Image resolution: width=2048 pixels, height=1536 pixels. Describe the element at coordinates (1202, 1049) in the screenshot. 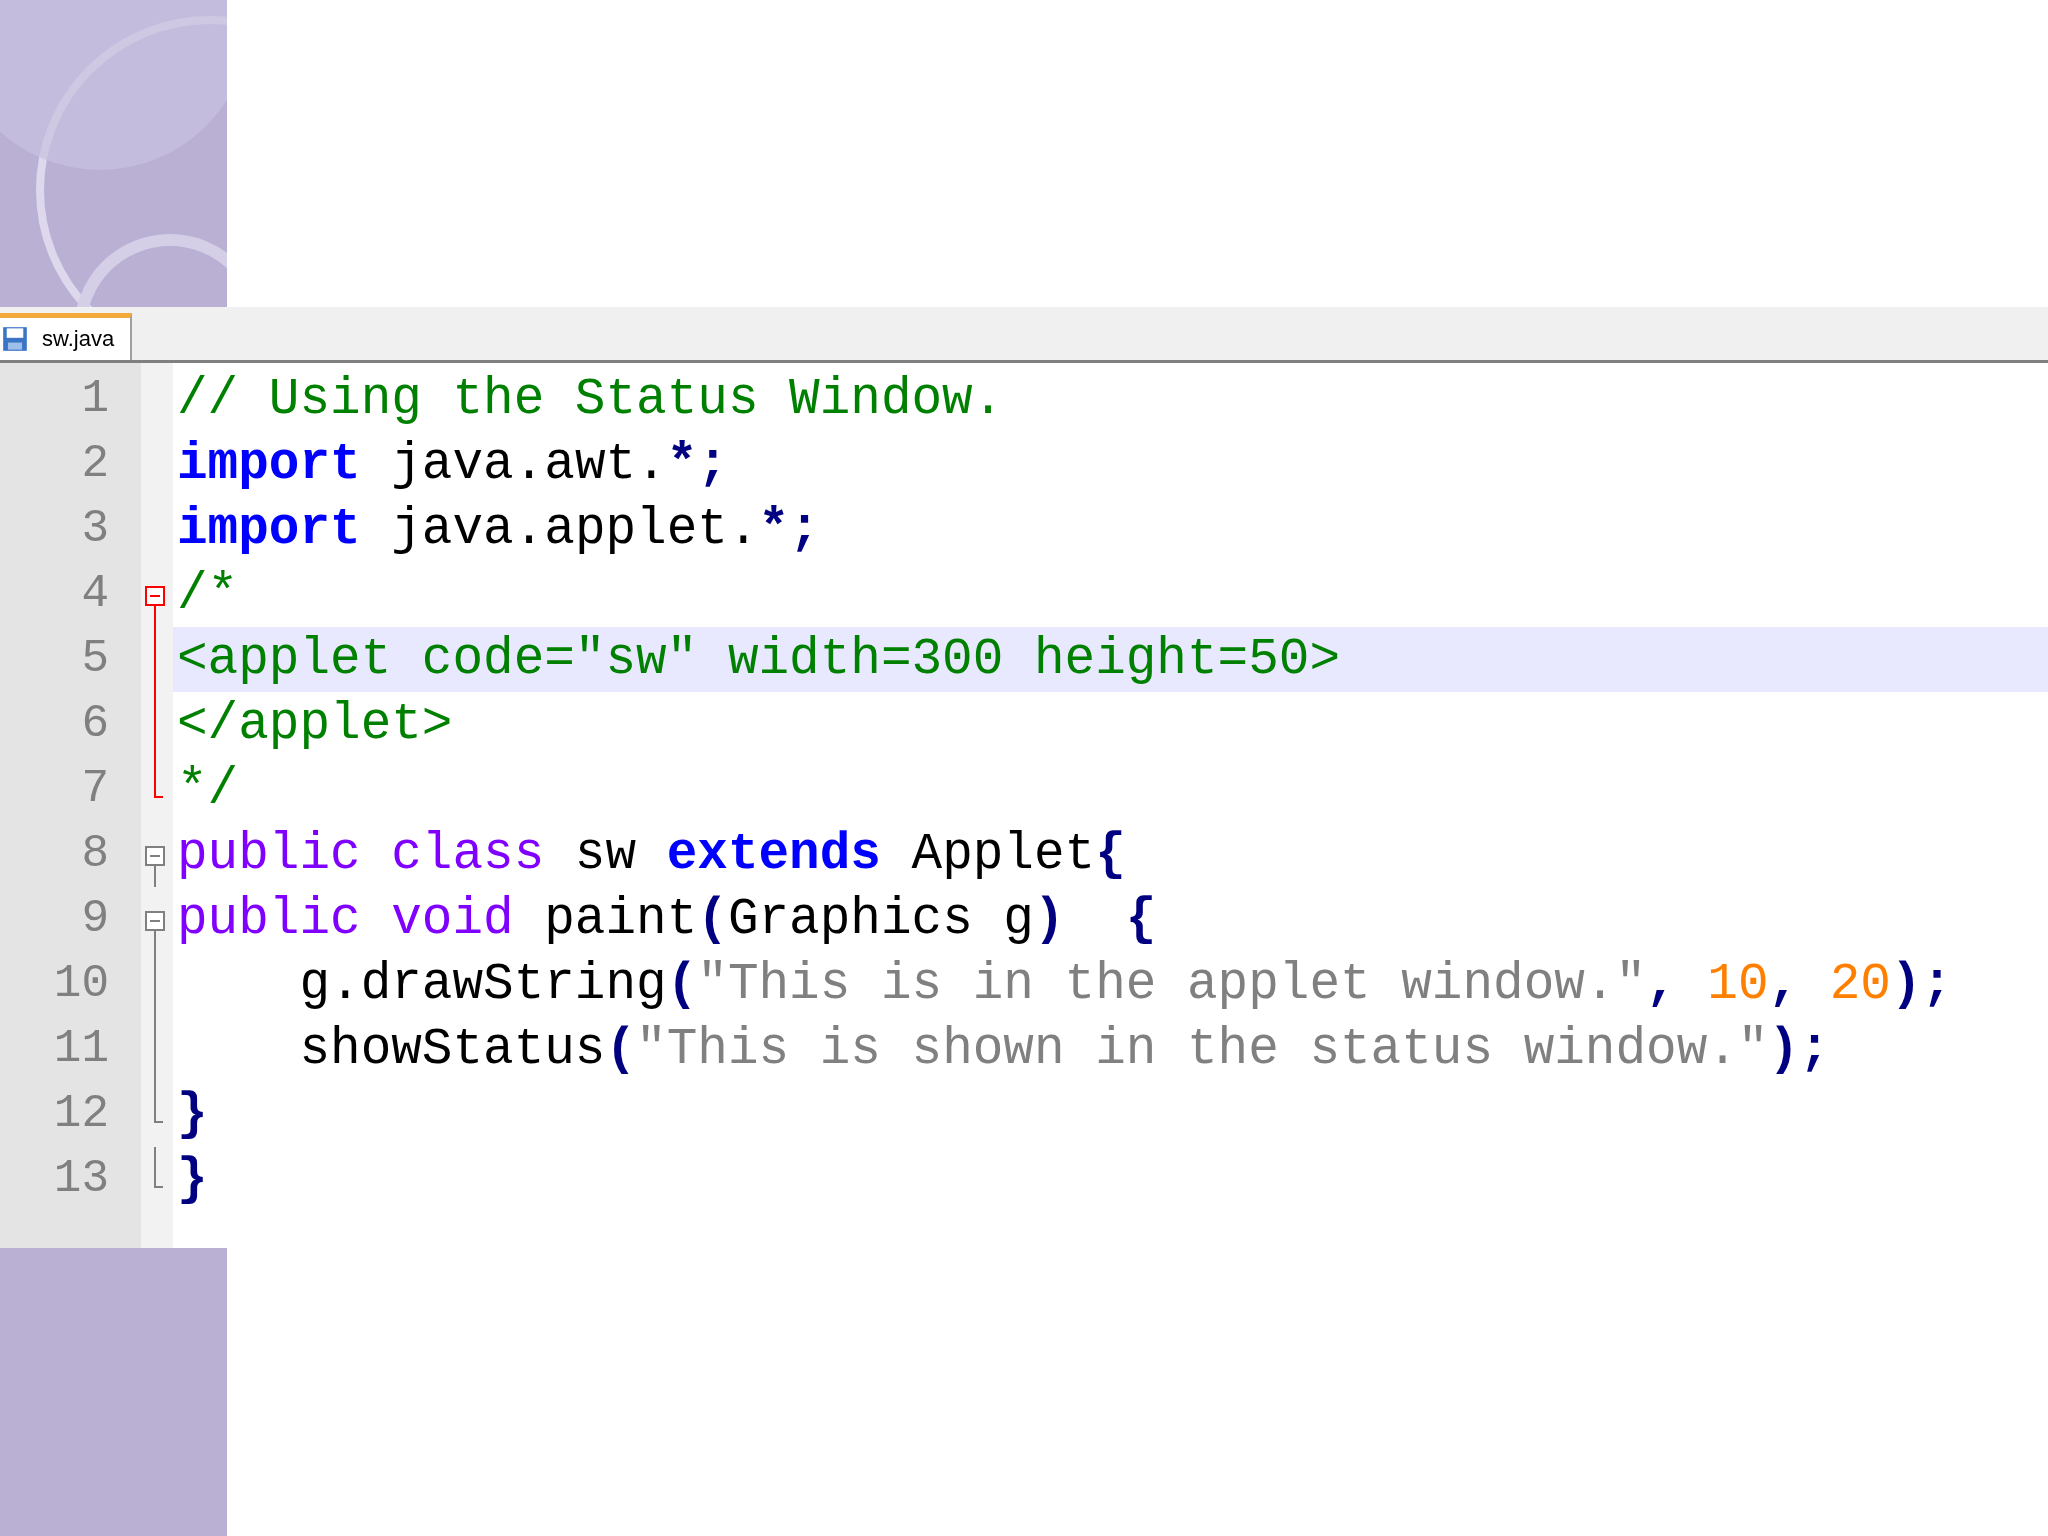

I see `code-string: "This is shown in the status window."` at that location.